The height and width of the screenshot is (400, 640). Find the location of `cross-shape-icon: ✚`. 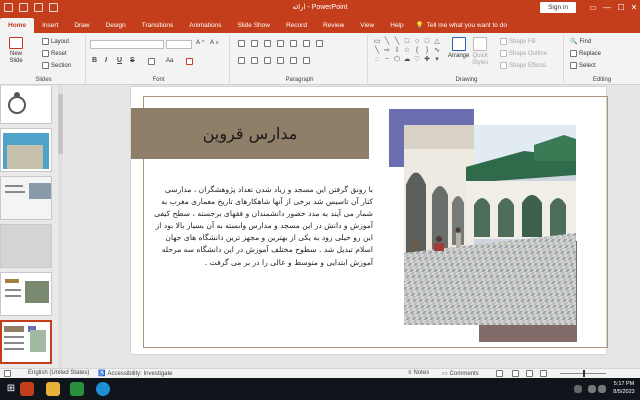

cross-shape-icon: ✚ is located at coordinates (427, 59).